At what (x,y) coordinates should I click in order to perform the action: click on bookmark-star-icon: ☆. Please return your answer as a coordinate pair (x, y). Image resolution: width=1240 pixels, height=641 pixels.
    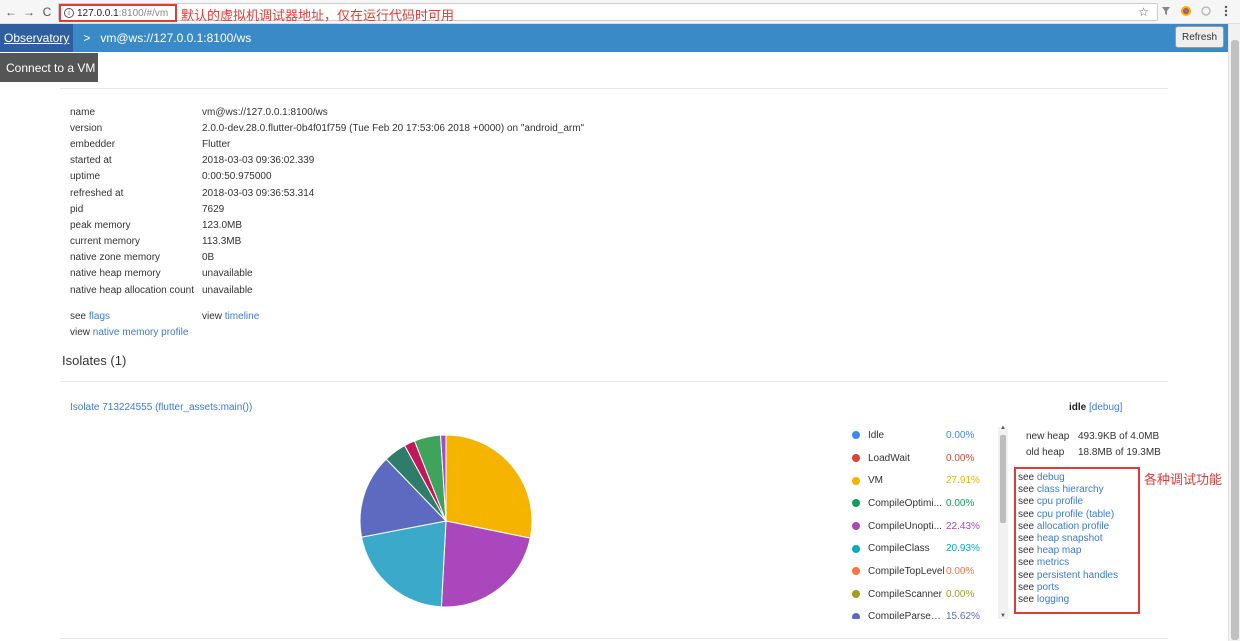
    Looking at the image, I should click on (1143, 12).